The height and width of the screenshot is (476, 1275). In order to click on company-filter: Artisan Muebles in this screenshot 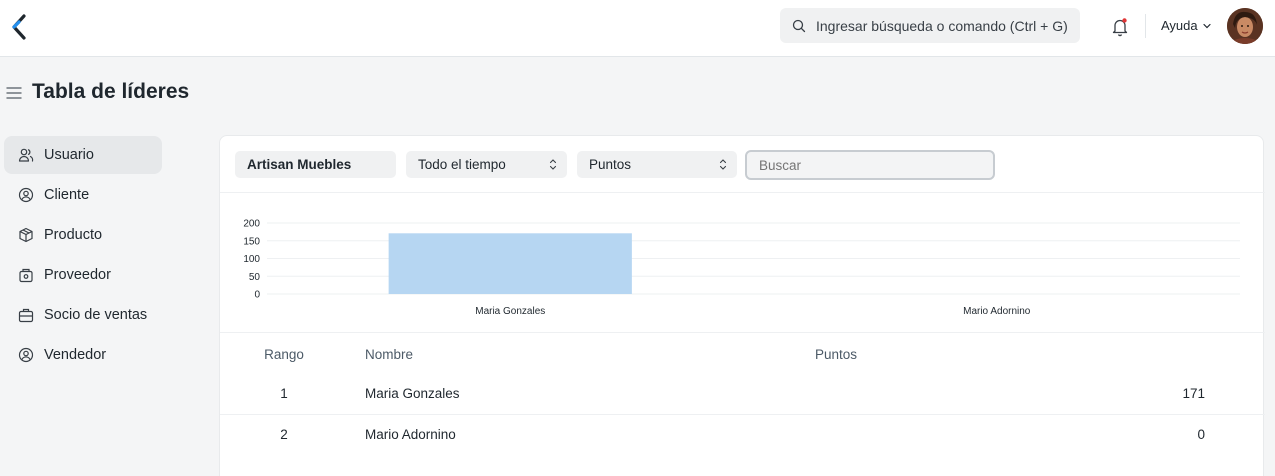, I will do `click(315, 164)`.